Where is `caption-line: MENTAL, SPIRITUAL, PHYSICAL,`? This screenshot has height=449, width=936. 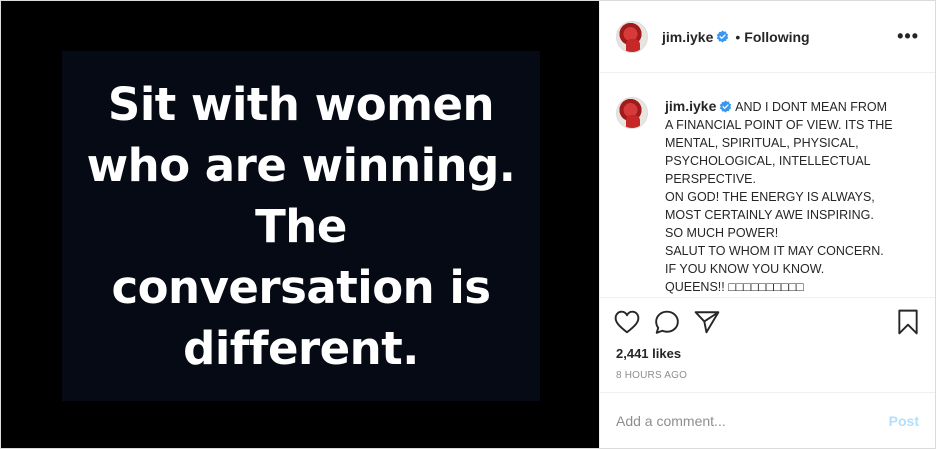
caption-line: MENTAL, SPIRITUAL, PHYSICAL, is located at coordinates (762, 143).